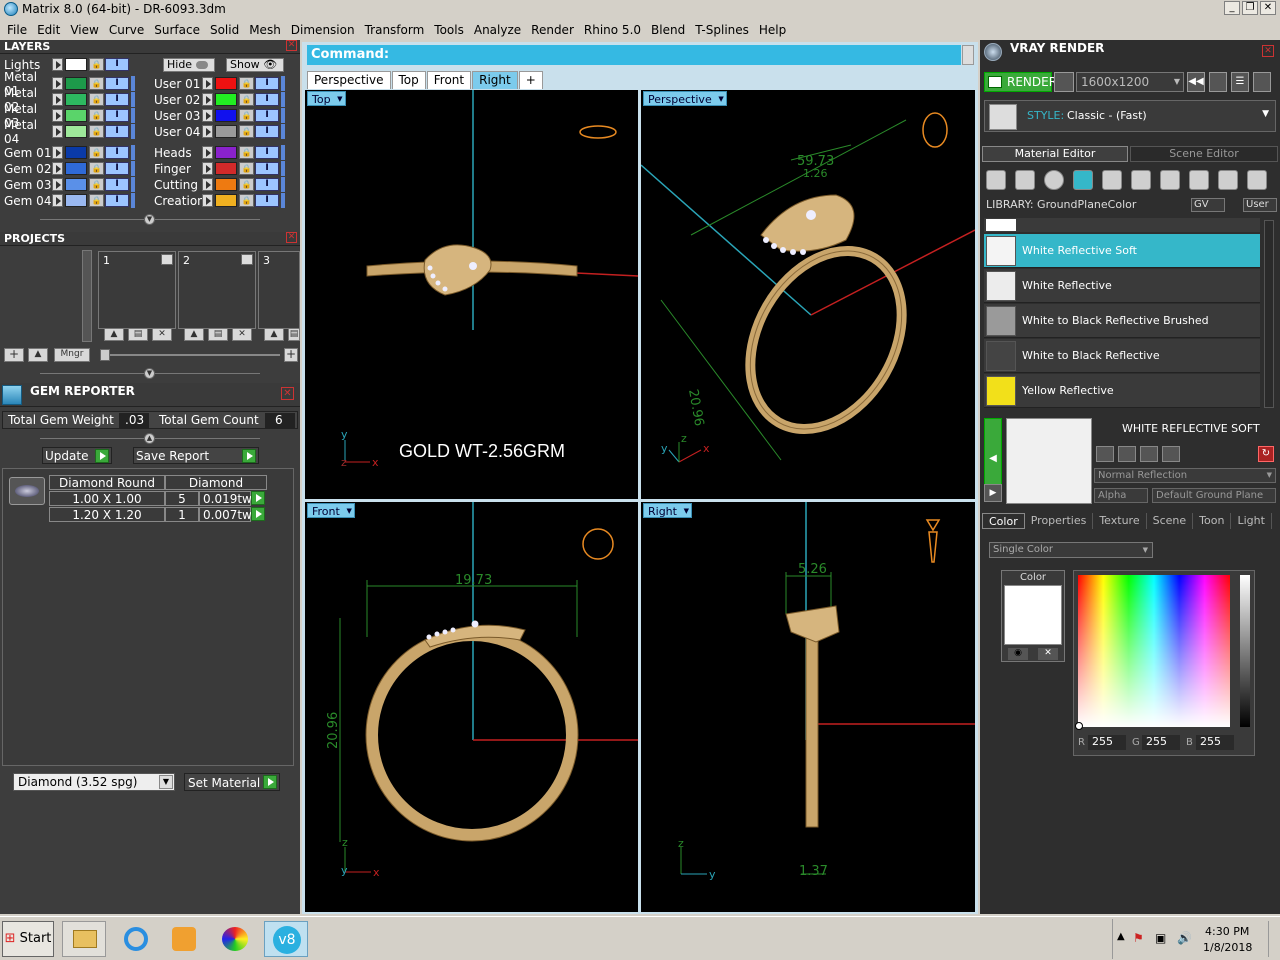 The width and height of the screenshot is (1280, 960). What do you see at coordinates (1071, 550) in the screenshot?
I see `color-mode-select: Single Color ▼` at bounding box center [1071, 550].